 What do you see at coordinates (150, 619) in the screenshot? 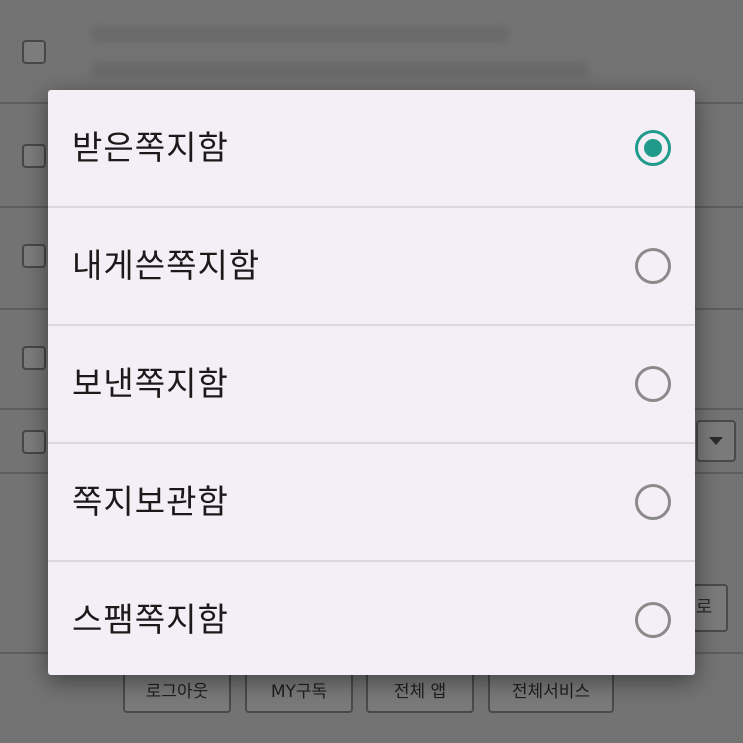
I see `option-label: 스팸쪽지함` at bounding box center [150, 619].